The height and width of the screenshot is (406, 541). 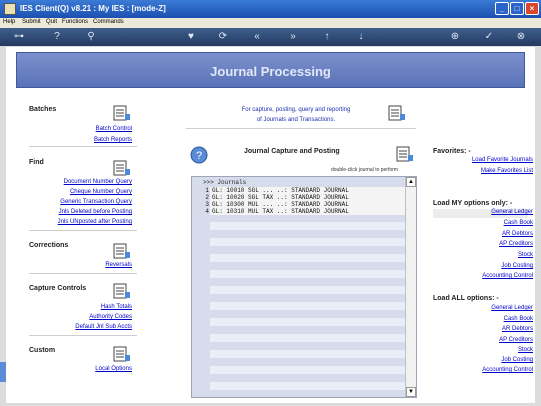 What do you see at coordinates (517, 360) in the screenshot?
I see `link-all-job-costing: Job Costing` at bounding box center [517, 360].